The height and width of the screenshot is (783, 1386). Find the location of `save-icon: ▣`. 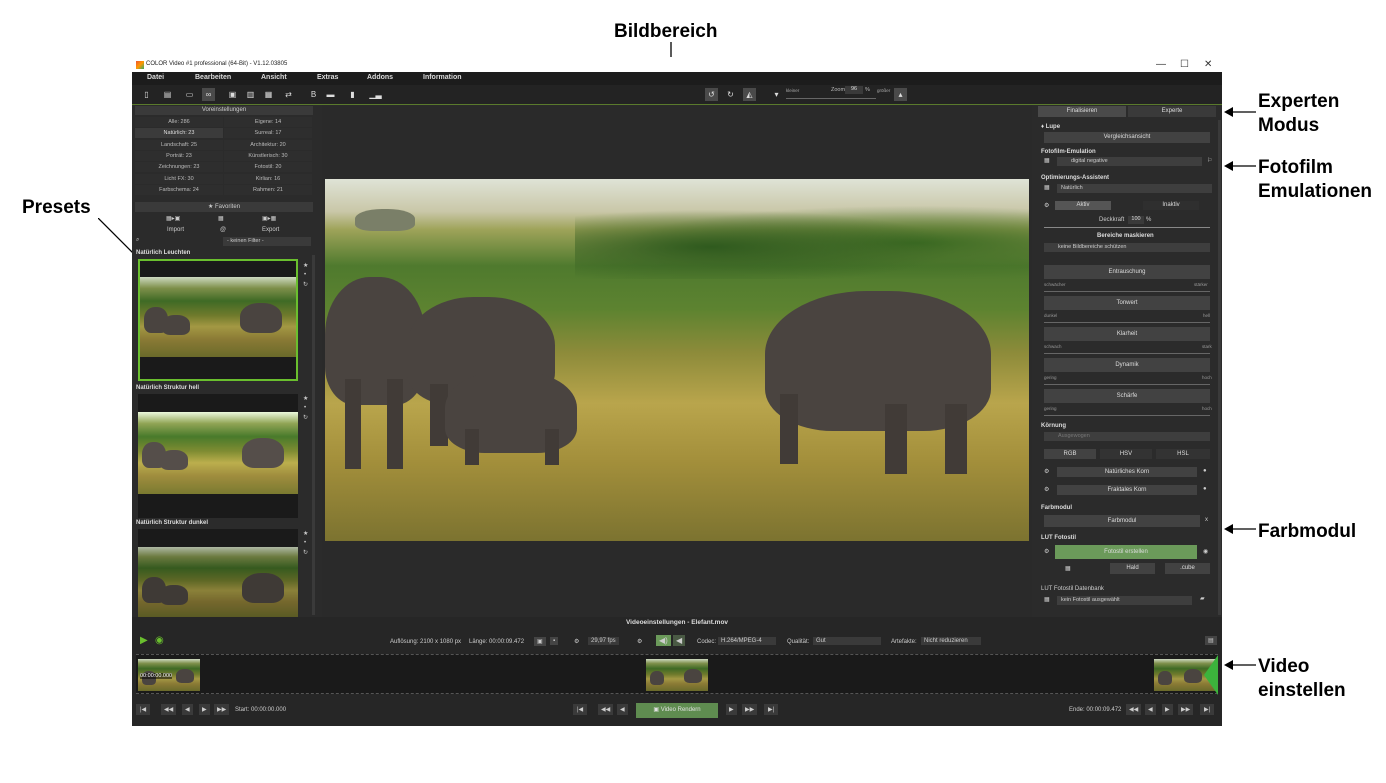

save-icon: ▣ is located at coordinates (232, 94).